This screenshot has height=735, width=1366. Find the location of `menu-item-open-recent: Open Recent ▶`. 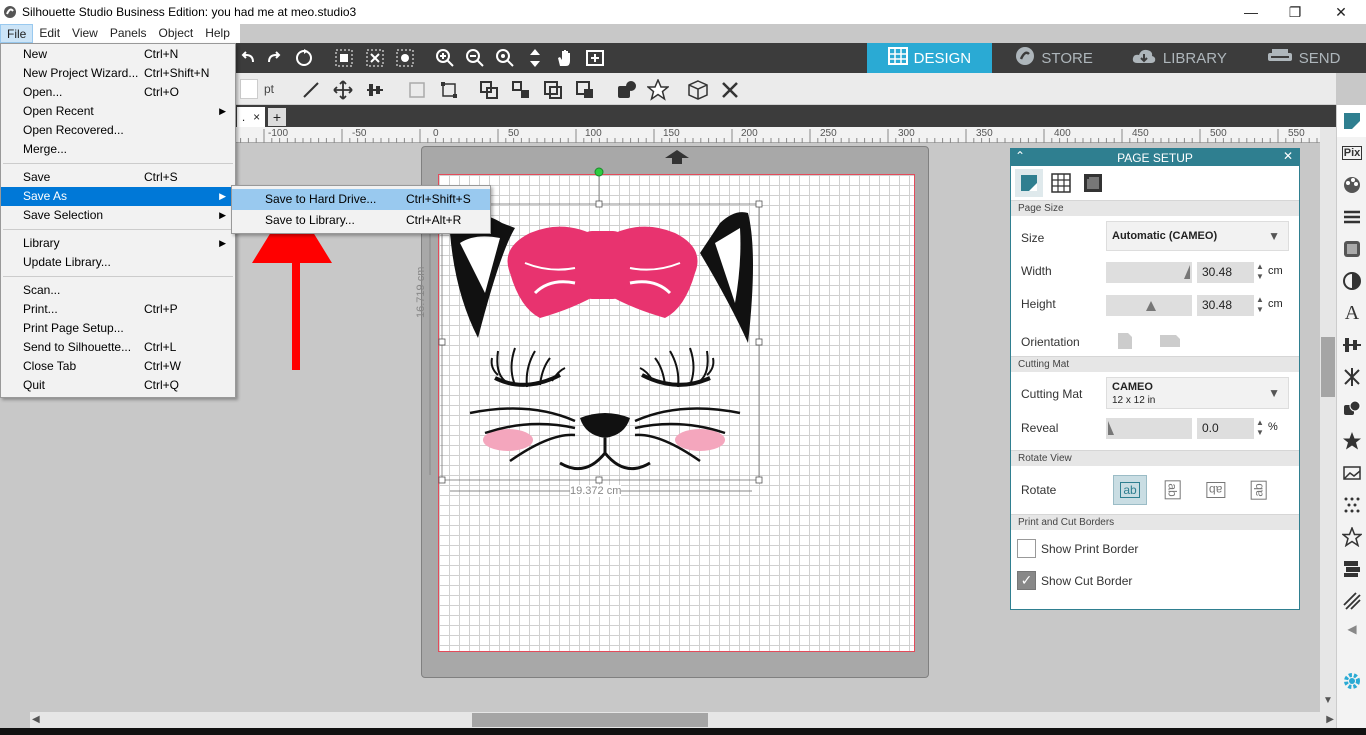

menu-item-open-recent: Open Recent ▶ is located at coordinates (118, 111).